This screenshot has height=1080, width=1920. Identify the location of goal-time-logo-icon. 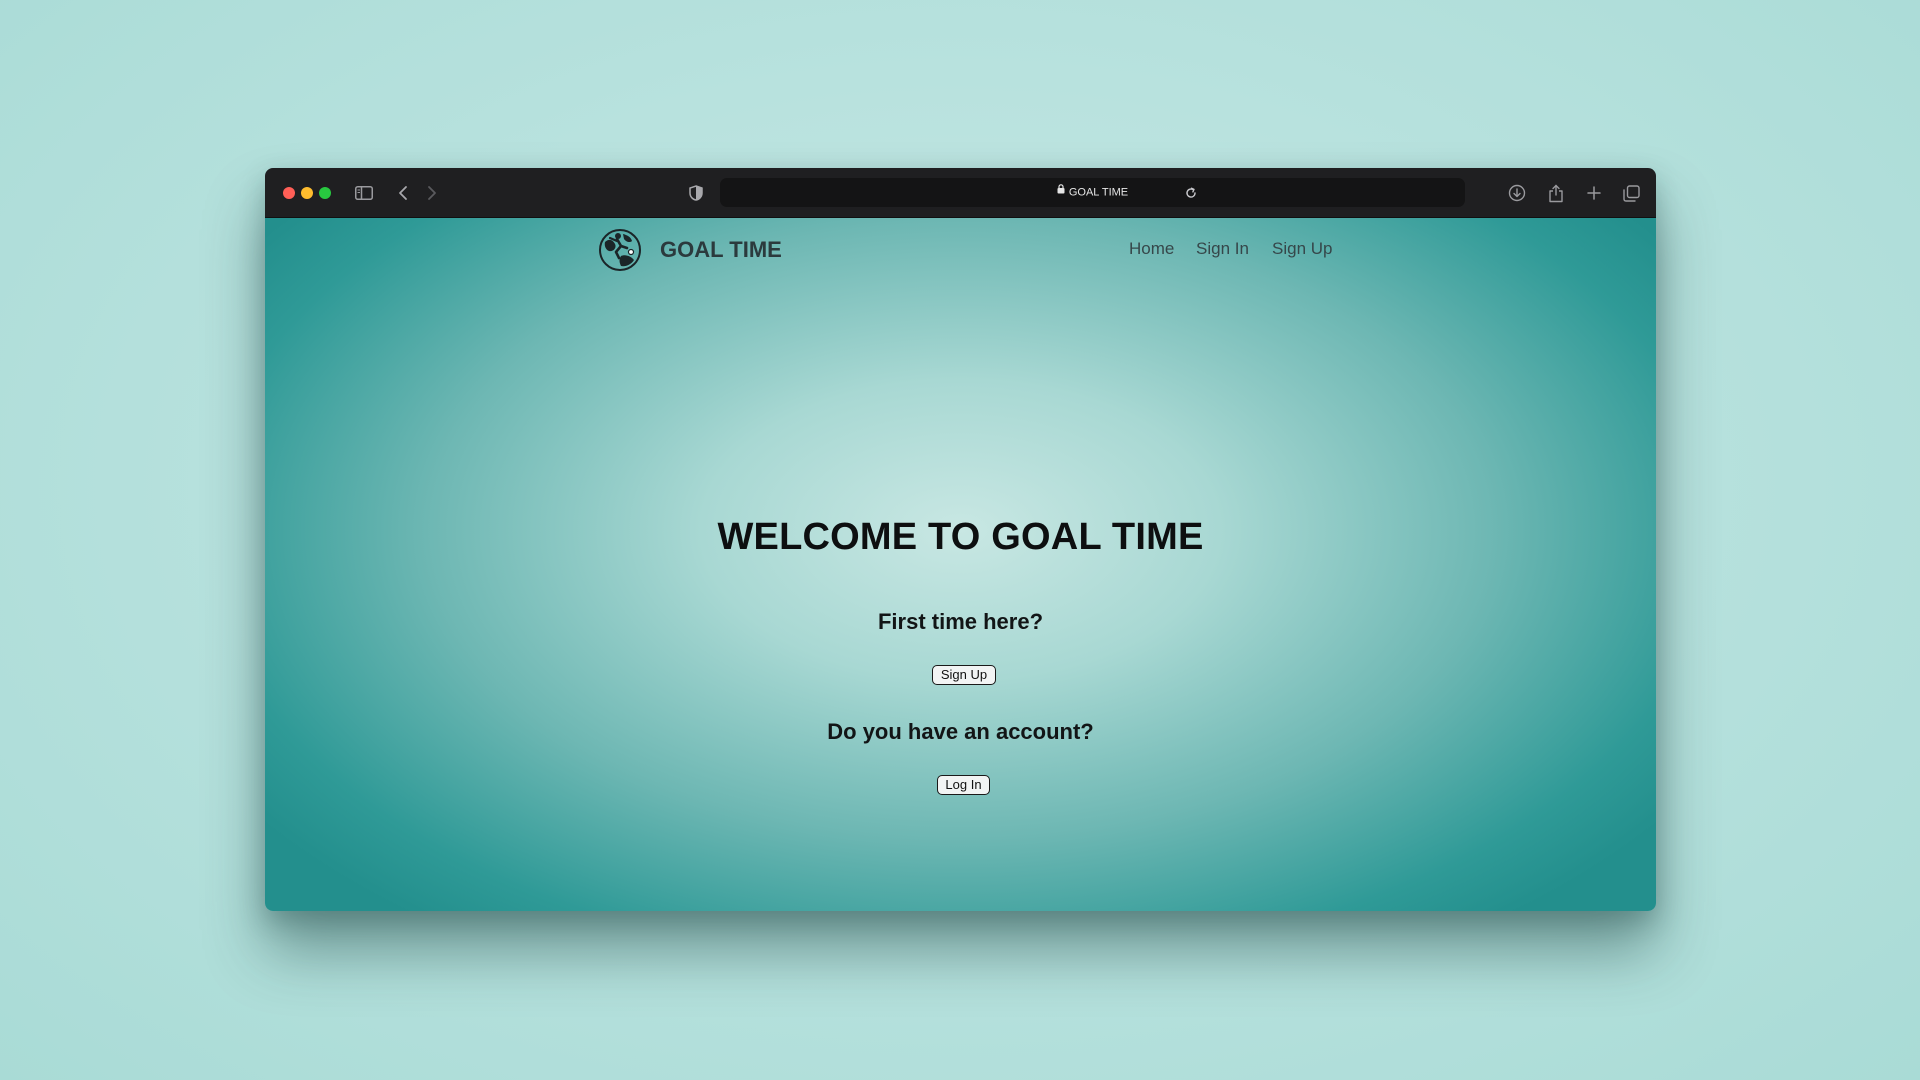
(620, 249).